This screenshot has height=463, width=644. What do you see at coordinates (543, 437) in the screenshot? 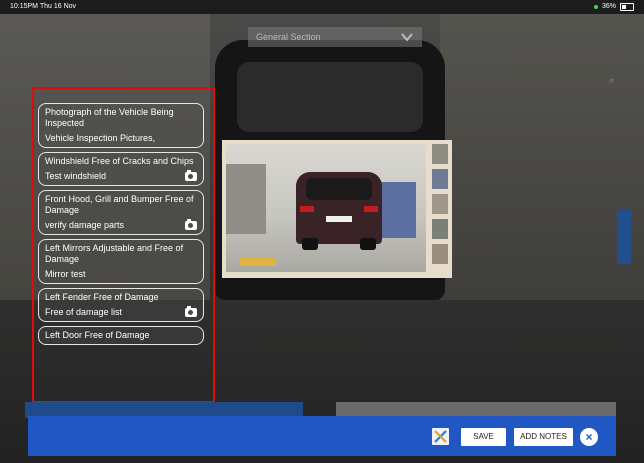
I see `add-notes-button: ADD NOTES` at bounding box center [543, 437].